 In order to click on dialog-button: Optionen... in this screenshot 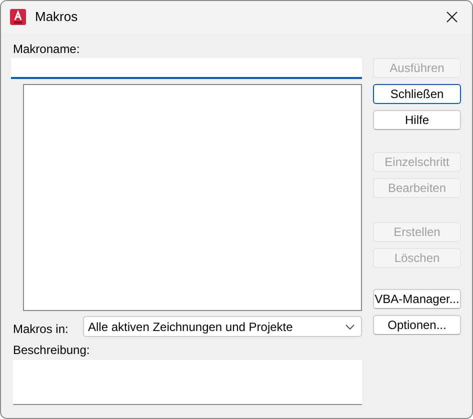, I will do `click(417, 325)`.